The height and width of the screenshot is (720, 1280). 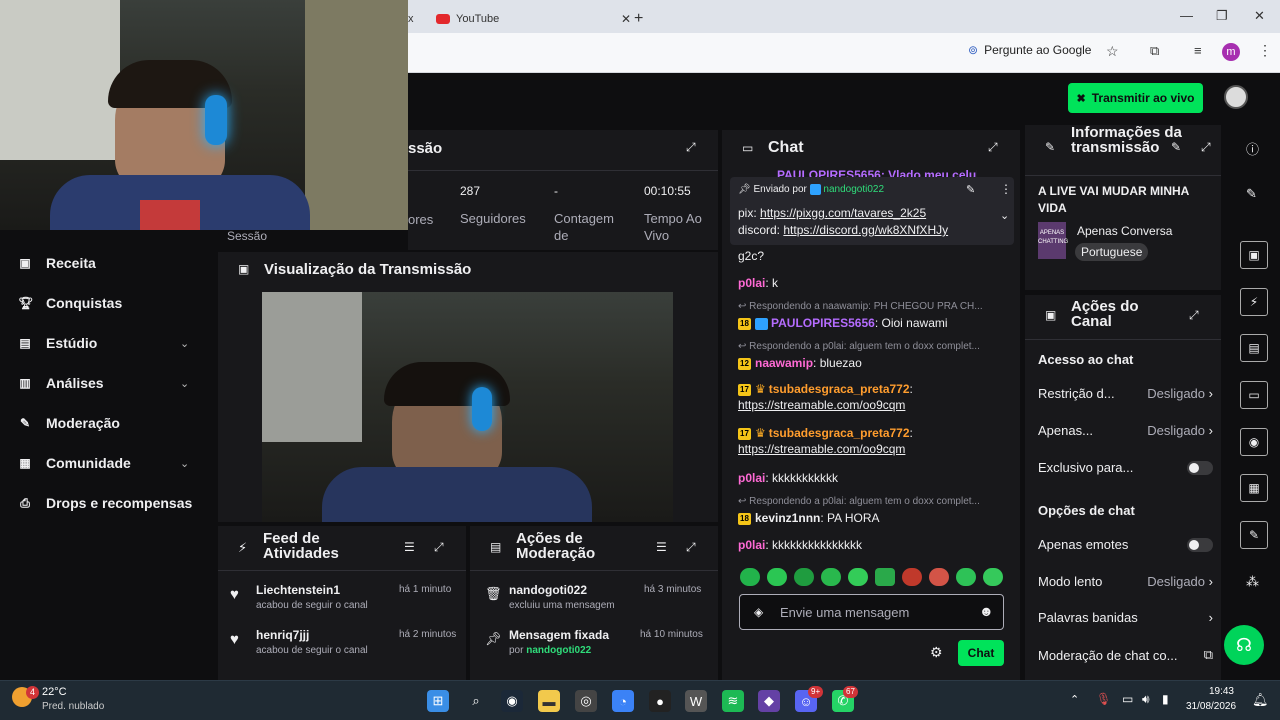 What do you see at coordinates (1186, 15) in the screenshot?
I see `minimize-icon: —` at bounding box center [1186, 15].